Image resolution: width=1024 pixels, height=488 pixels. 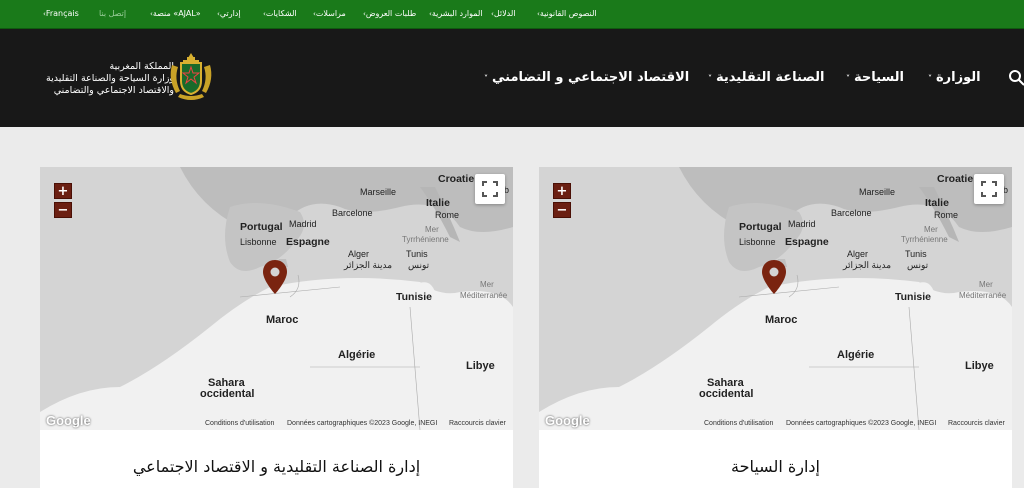 What do you see at coordinates (228, 13) in the screenshot?
I see `topbar-link-idarati: ‹إدارتي` at bounding box center [228, 13].